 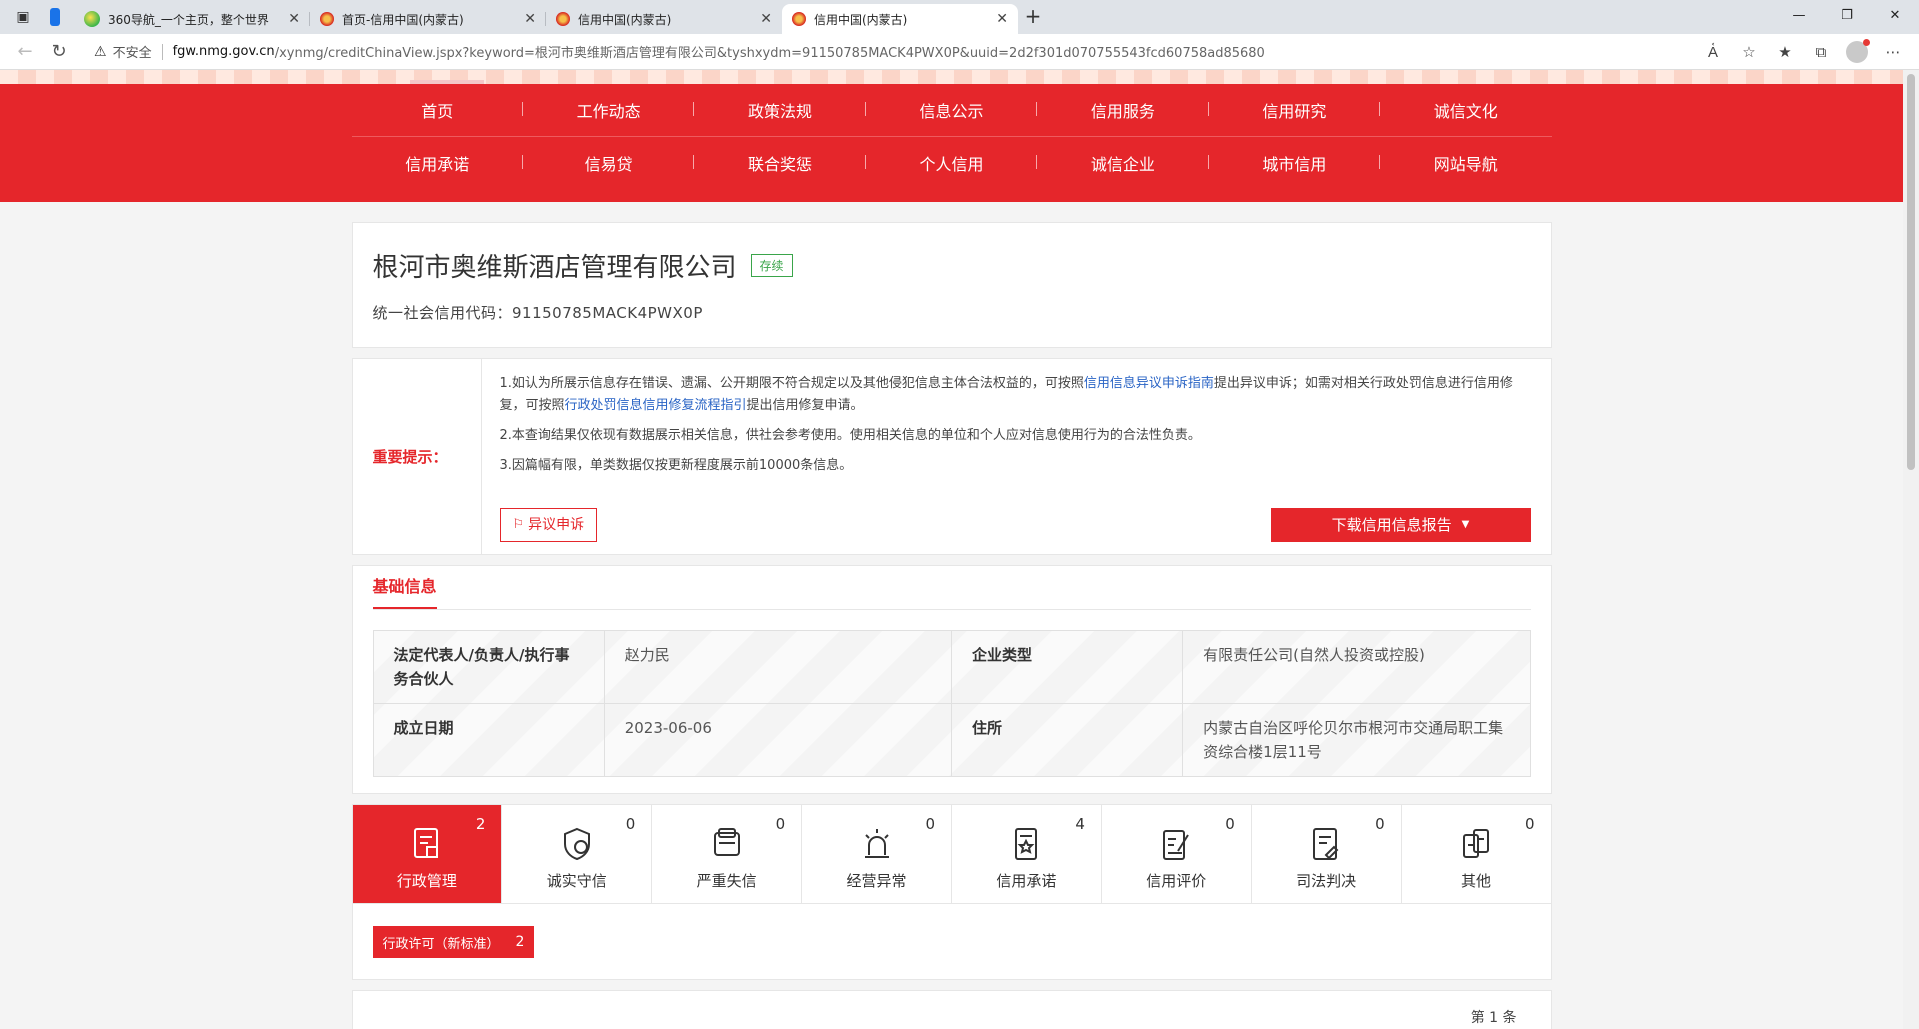 I want to click on sub-tab-admin-license: 行政许可（新标准） 2, so click(x=453, y=942).